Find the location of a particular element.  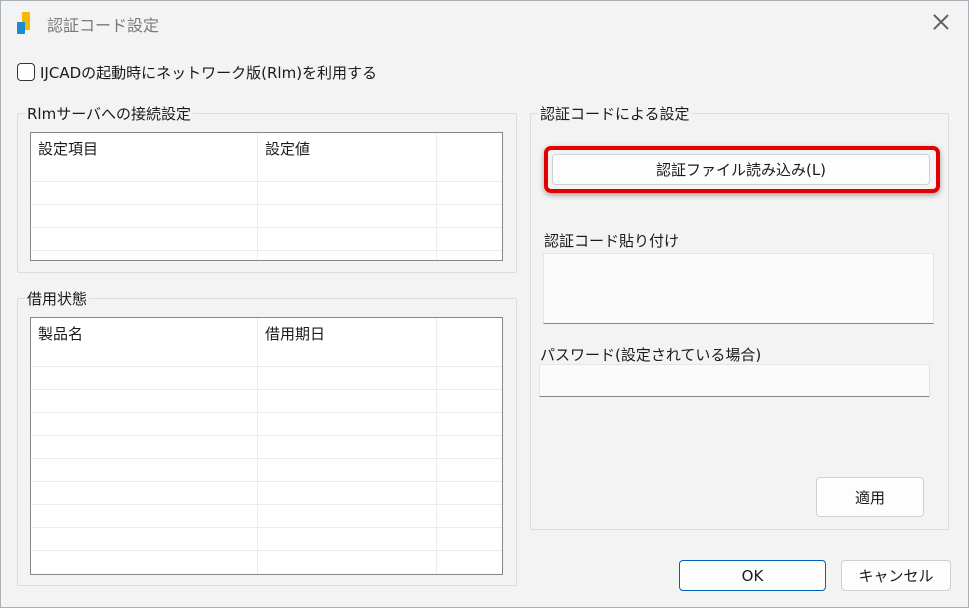

use-network-option: IJCADの起動時にネットワーク版(Rlm)を利用する is located at coordinates (197, 72).